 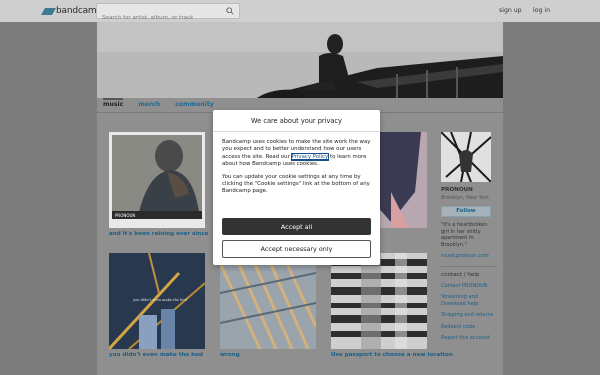 What do you see at coordinates (466, 157) in the screenshot?
I see `artist-photo` at bounding box center [466, 157].